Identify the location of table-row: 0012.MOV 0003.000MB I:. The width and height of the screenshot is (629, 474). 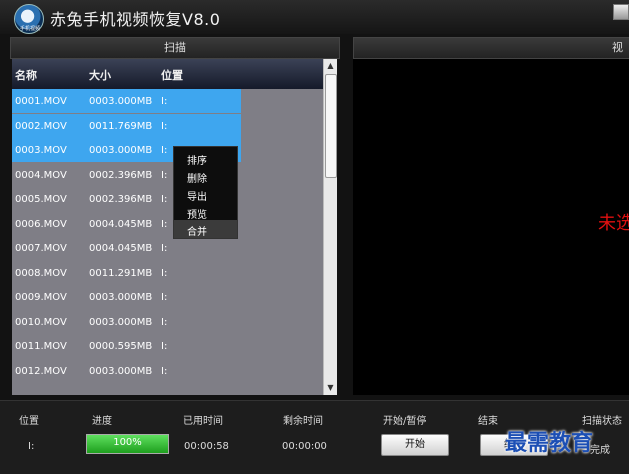
(167, 371).